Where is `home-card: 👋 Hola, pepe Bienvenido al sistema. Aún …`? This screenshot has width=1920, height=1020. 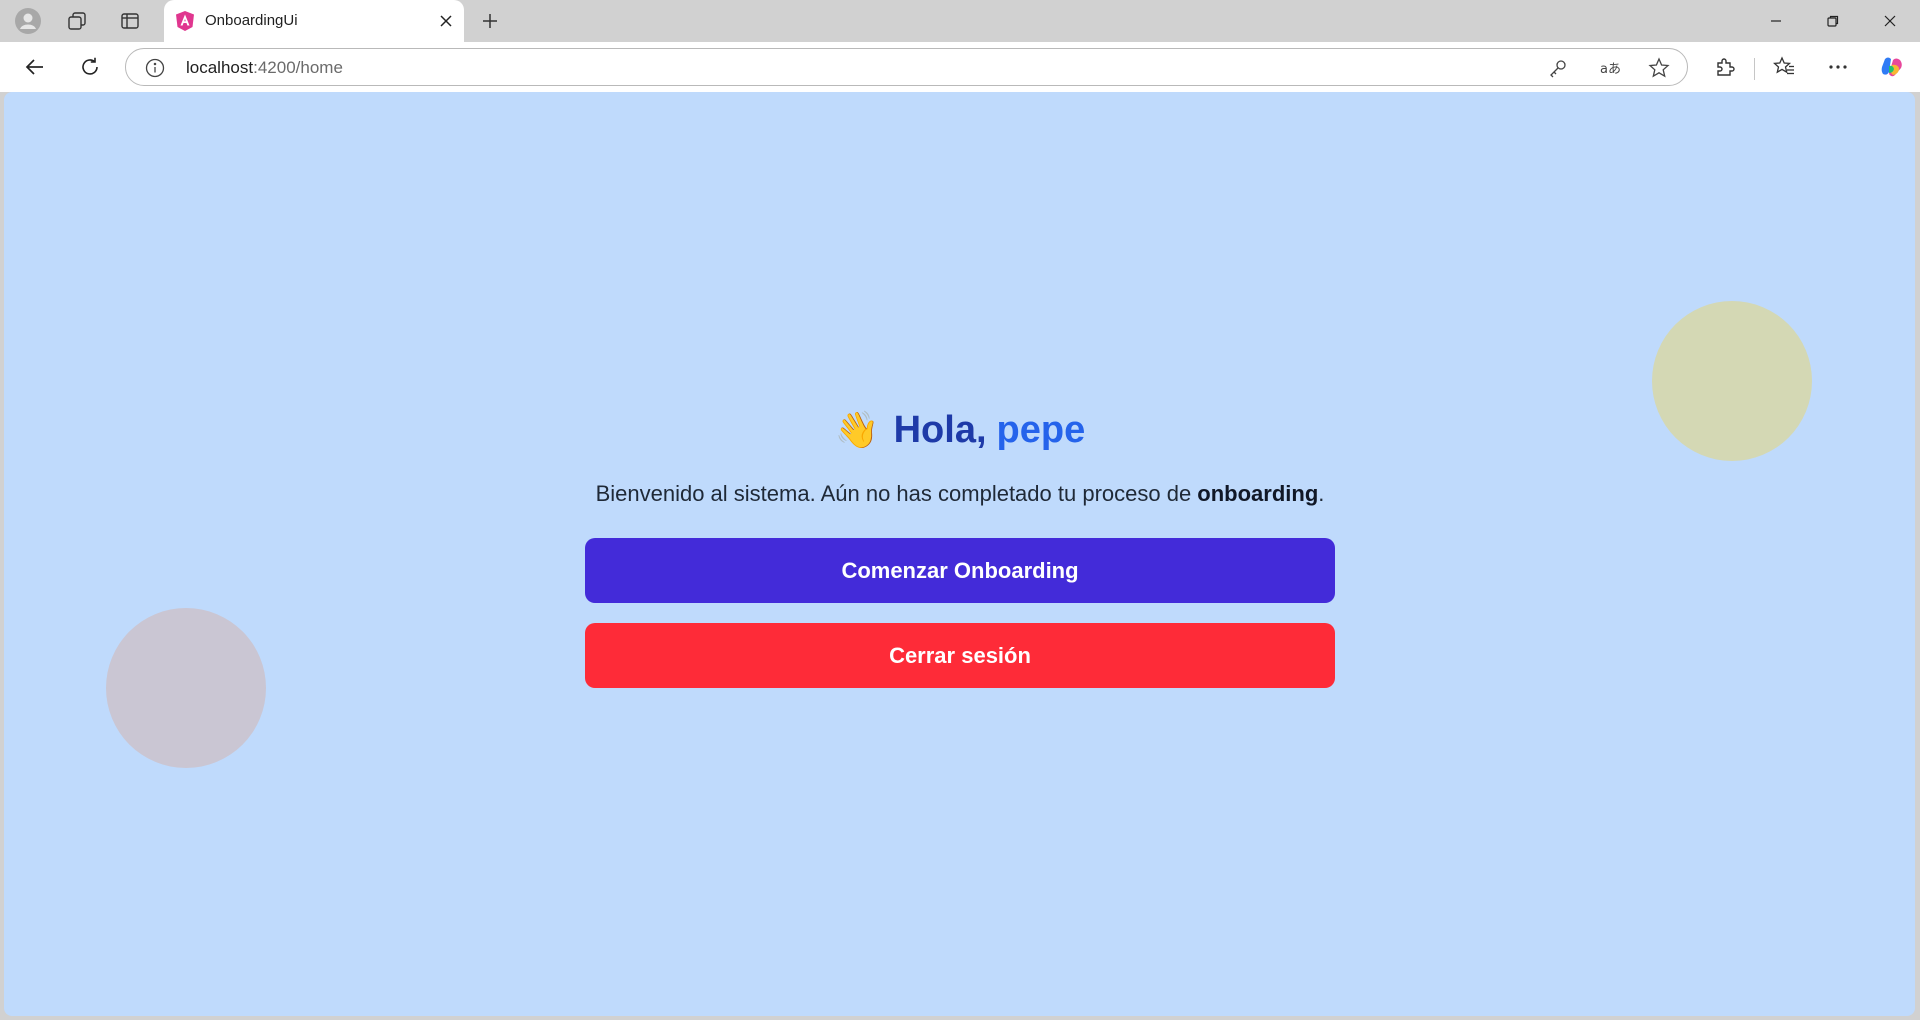 home-card: 👋 Hola, pepe Bienvenido al sistema. Aún … is located at coordinates (960, 545).